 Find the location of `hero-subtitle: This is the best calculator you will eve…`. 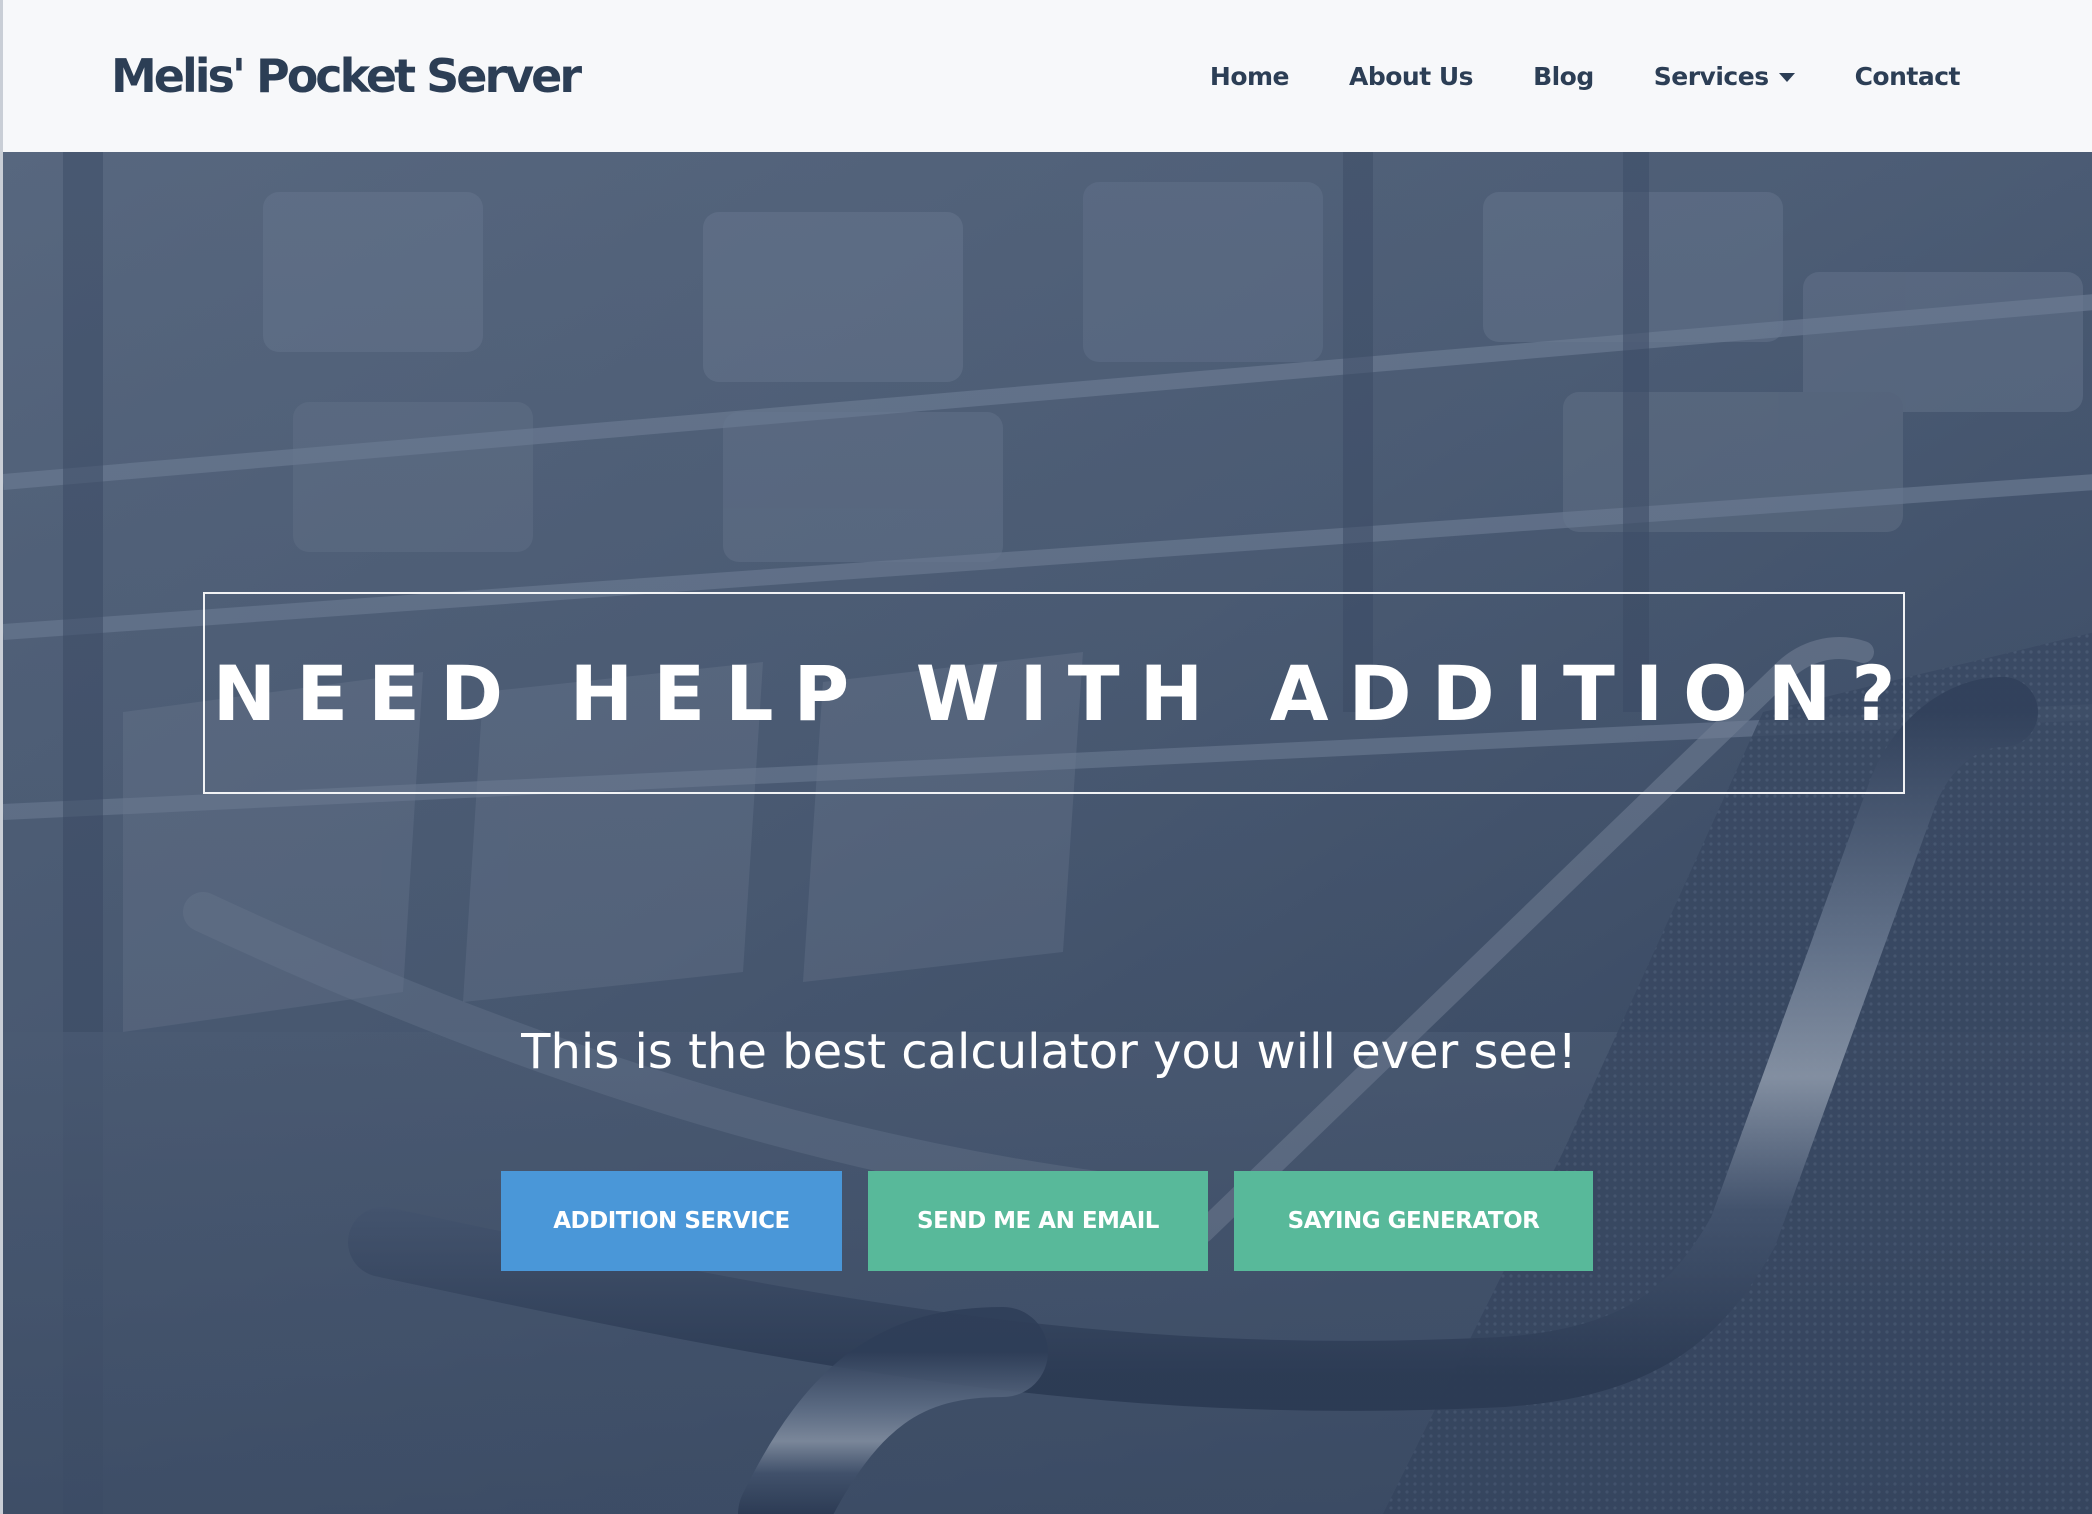

hero-subtitle: This is the best calculator you will eve… is located at coordinates (1049, 1052).